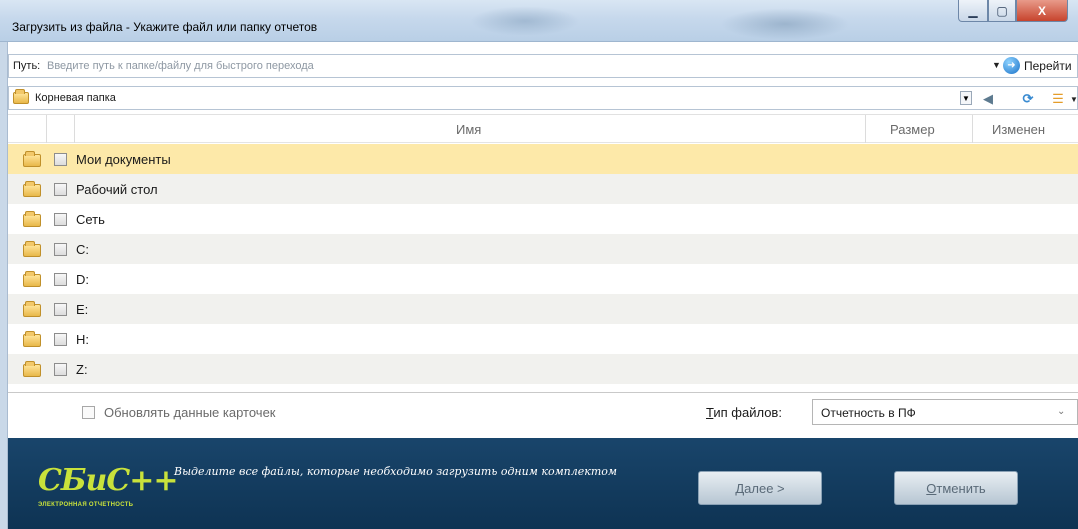 This screenshot has width=1078, height=529. What do you see at coordinates (543, 369) in the screenshot?
I see `table-row: Z:` at bounding box center [543, 369].